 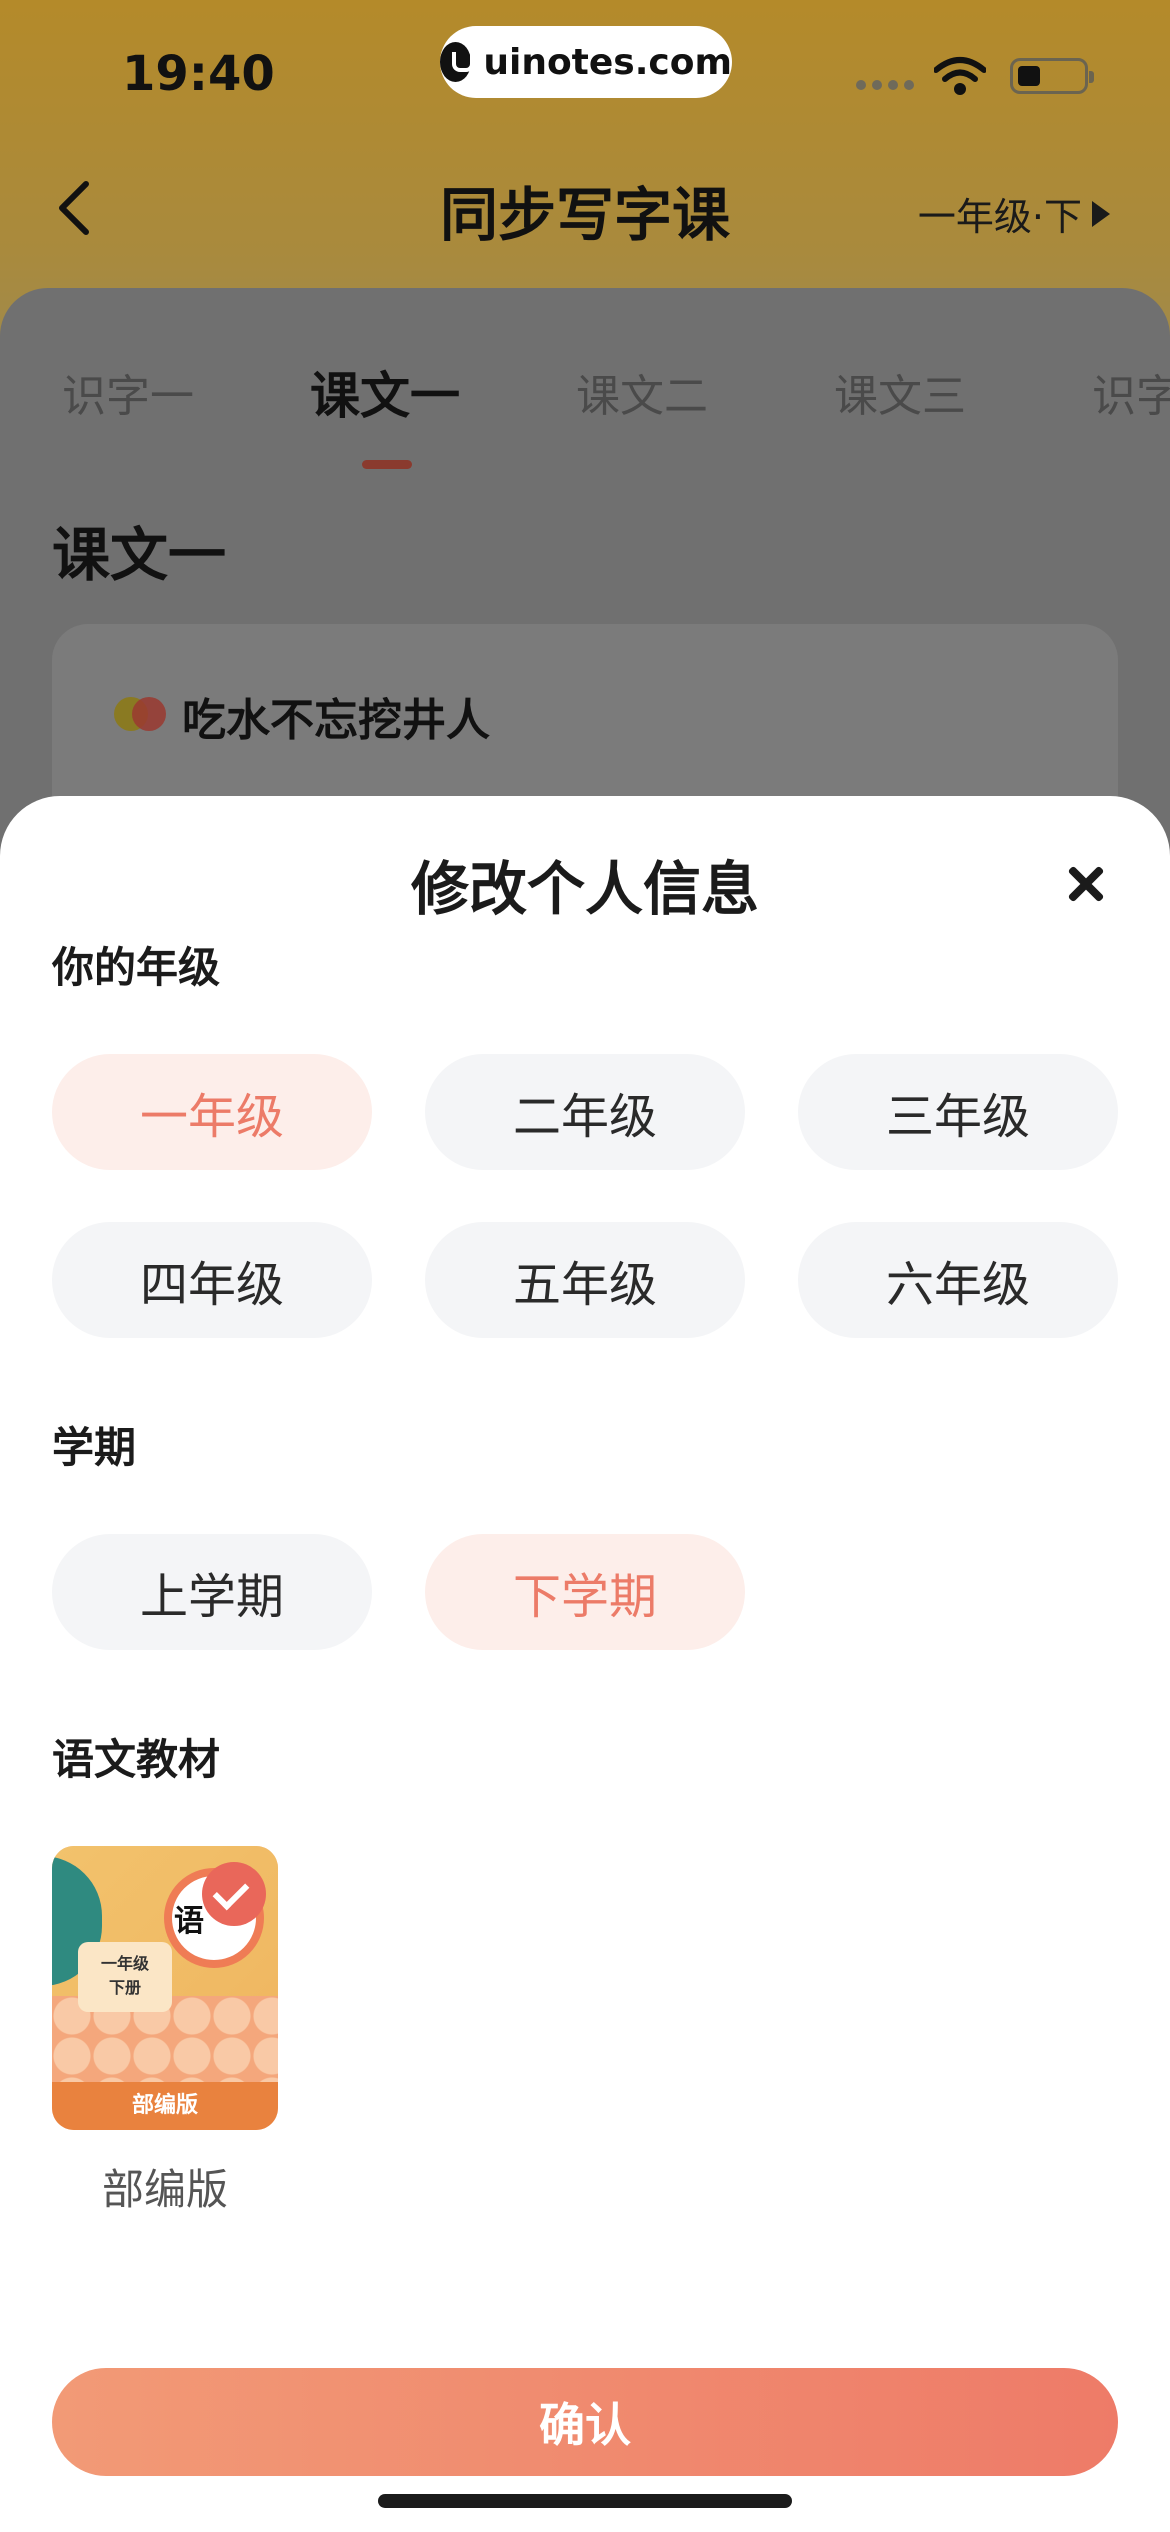 What do you see at coordinates (198, 74) in the screenshot?
I see `status-time: 19:40` at bounding box center [198, 74].